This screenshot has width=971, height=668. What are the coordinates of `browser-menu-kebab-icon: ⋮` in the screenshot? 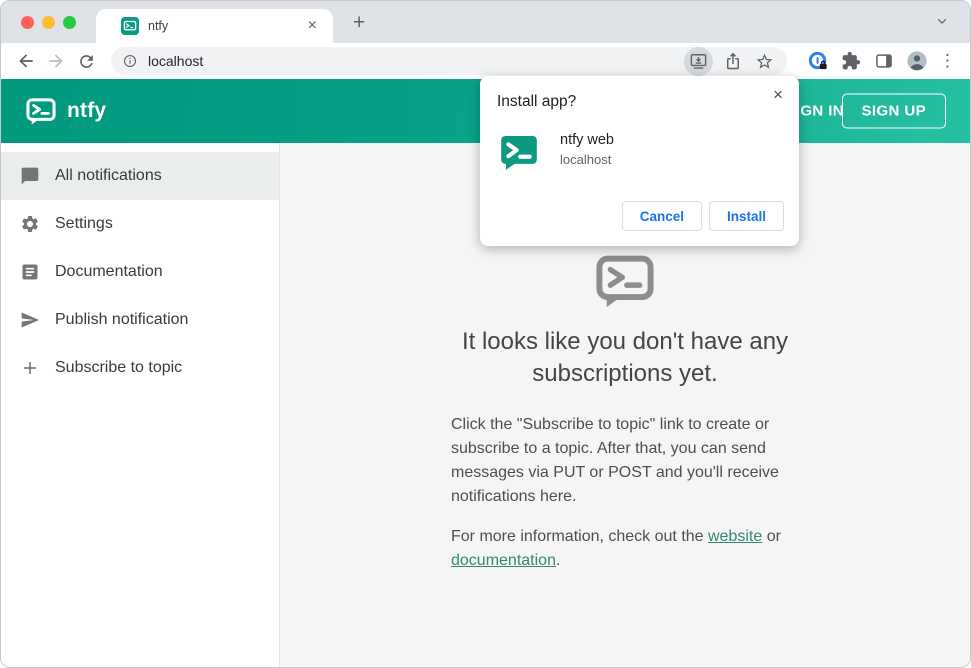 It's located at (947, 61).